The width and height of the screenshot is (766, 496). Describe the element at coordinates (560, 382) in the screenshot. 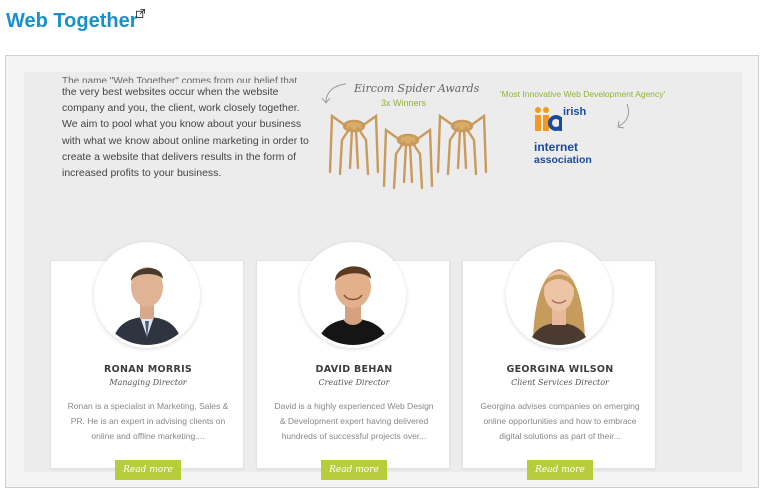

I see `member-role: Client Services Director` at that location.